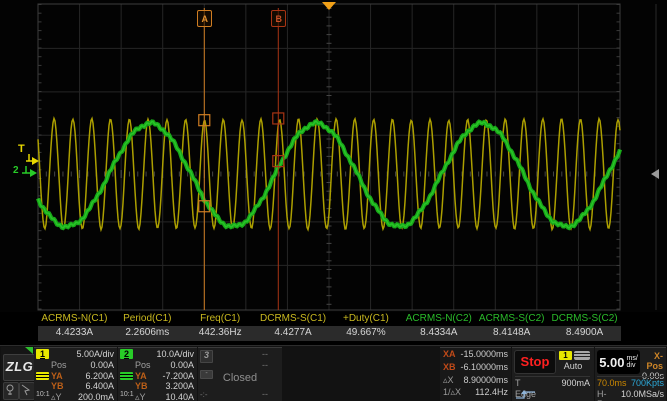 This screenshot has height=401, width=667. What do you see at coordinates (452, 392) in the screenshot?
I see `cursor-invdx-label: 1/▵X` at bounding box center [452, 392].